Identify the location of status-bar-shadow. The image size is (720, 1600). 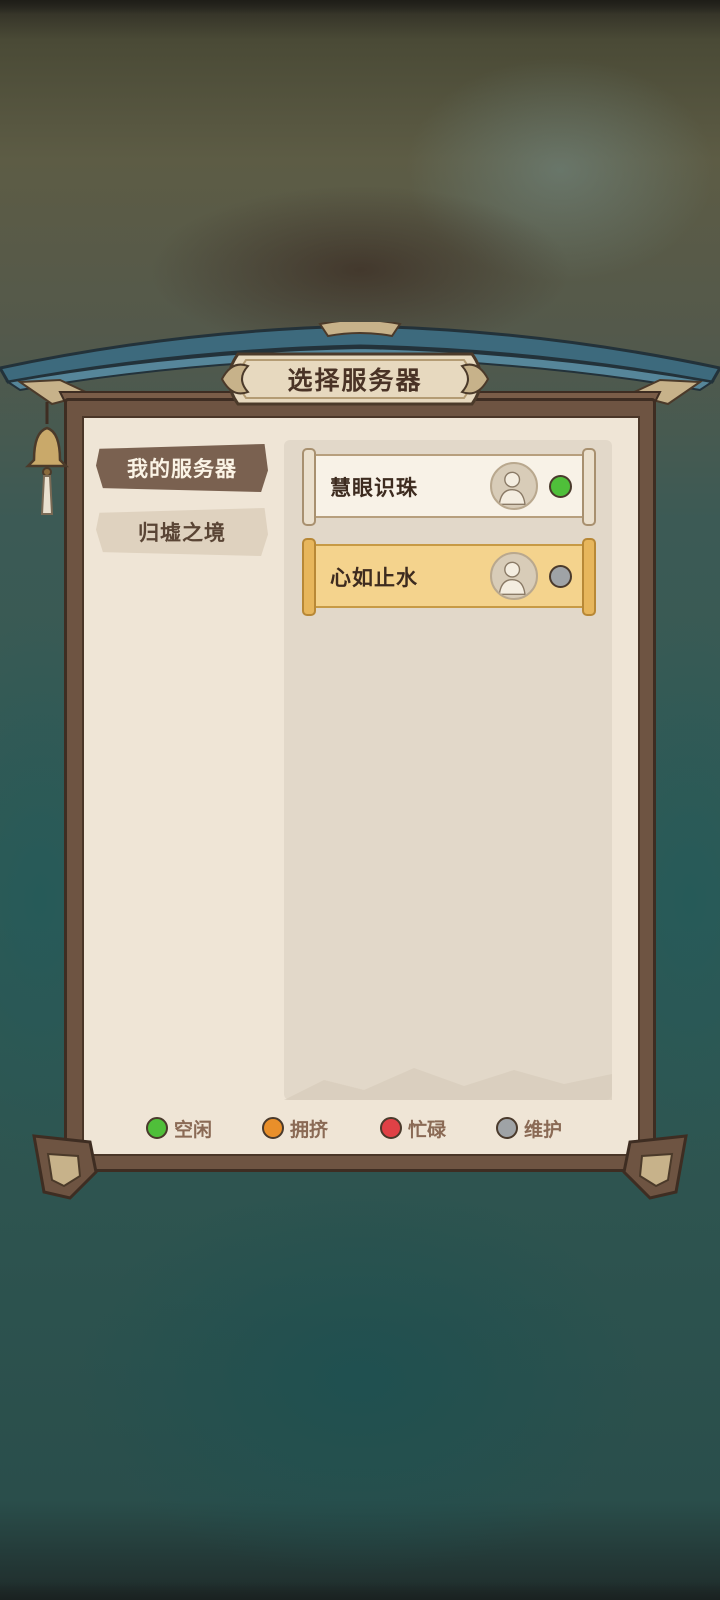
(360, 7).